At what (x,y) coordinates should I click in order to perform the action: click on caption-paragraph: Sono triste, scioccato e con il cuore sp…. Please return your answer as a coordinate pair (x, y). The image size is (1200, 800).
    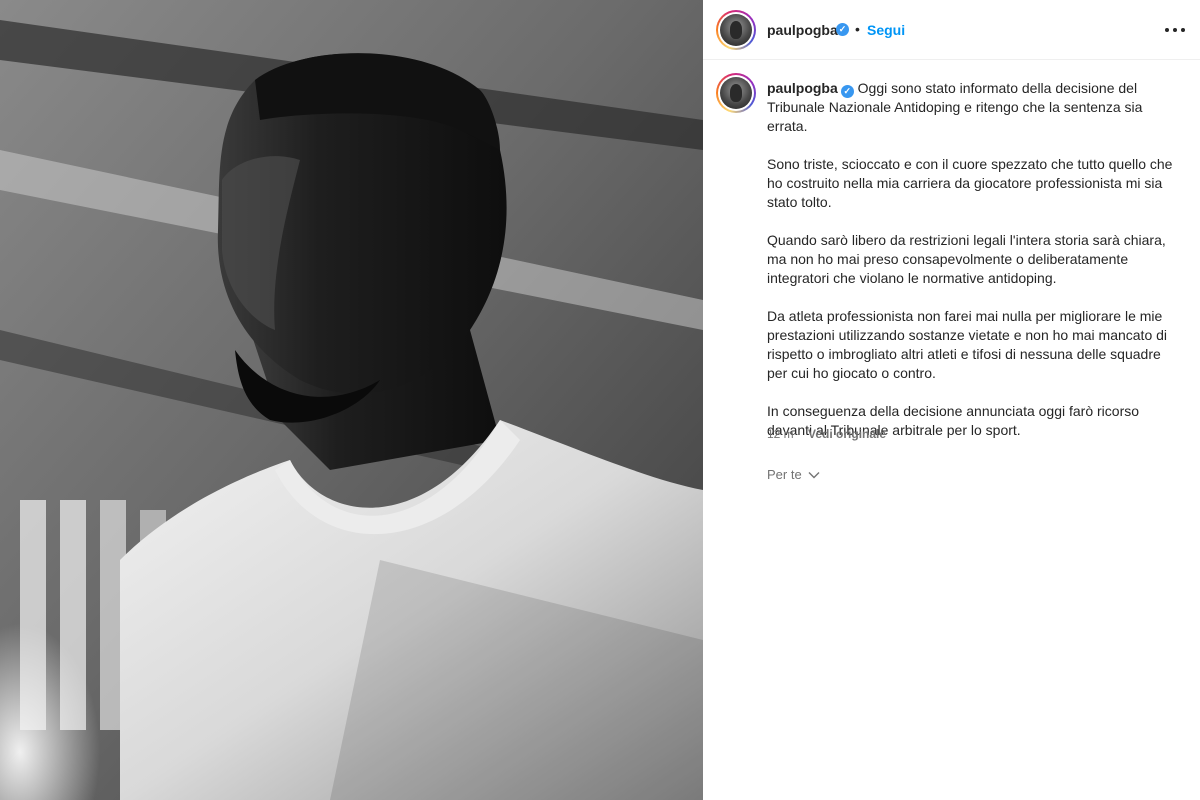
    Looking at the image, I should click on (970, 183).